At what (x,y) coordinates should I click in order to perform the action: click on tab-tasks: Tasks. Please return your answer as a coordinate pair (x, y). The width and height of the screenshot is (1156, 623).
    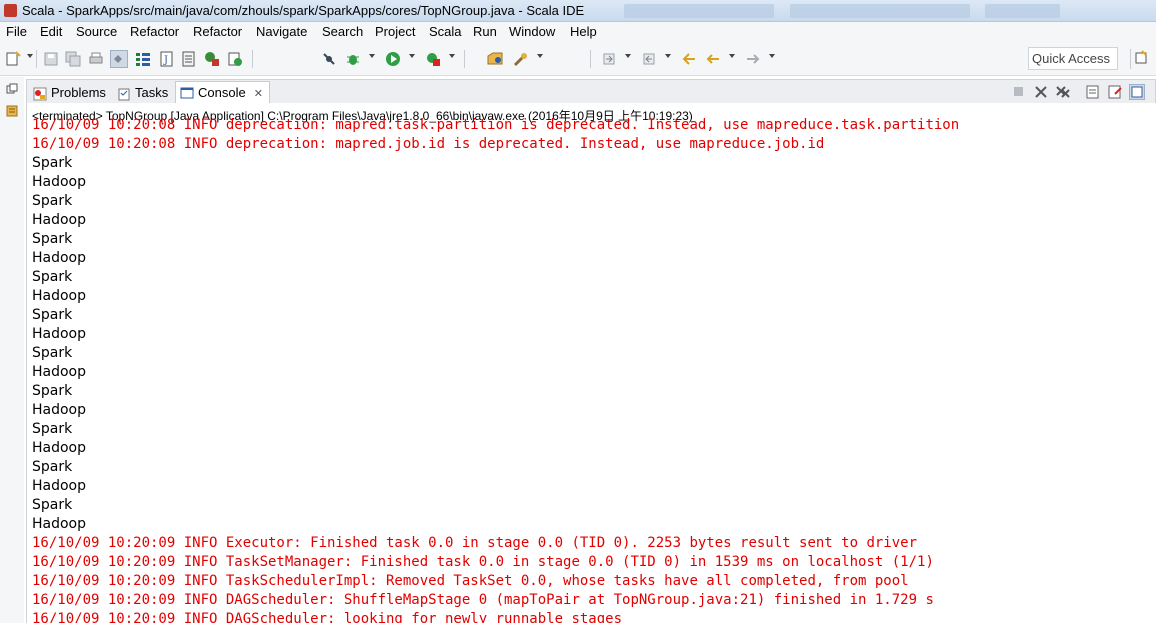
    Looking at the image, I should click on (143, 93).